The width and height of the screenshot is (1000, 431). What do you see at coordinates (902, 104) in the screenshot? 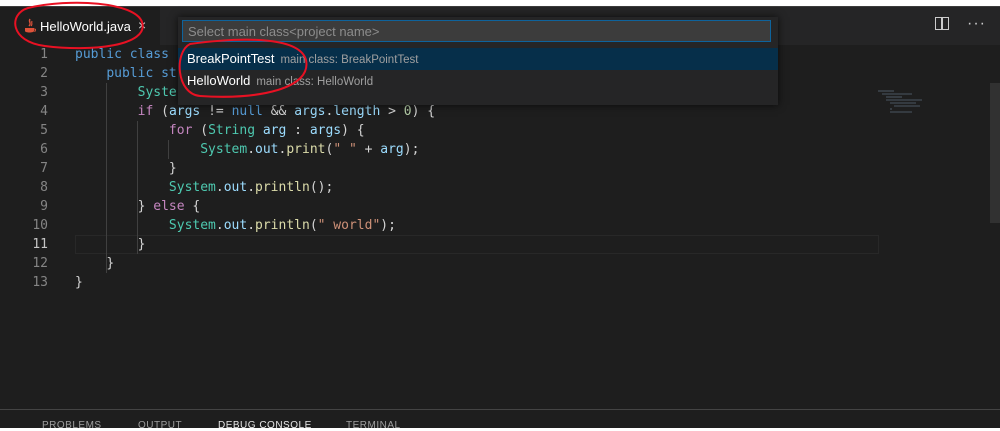
I see `minimap` at bounding box center [902, 104].